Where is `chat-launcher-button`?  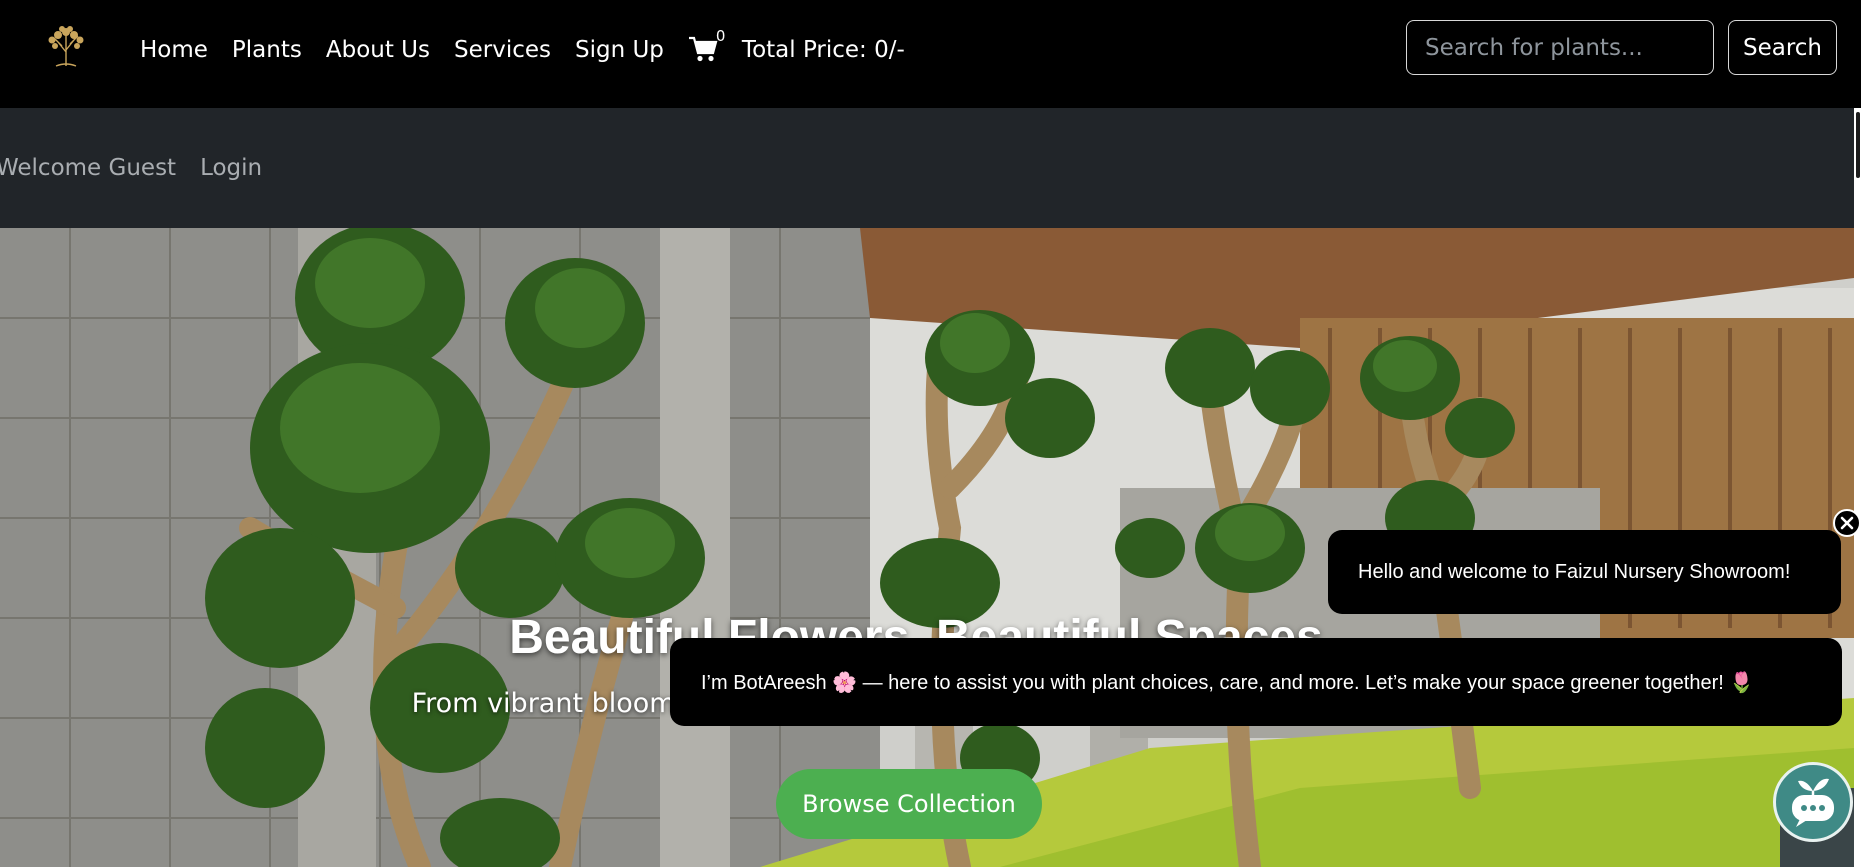 chat-launcher-button is located at coordinates (1813, 802).